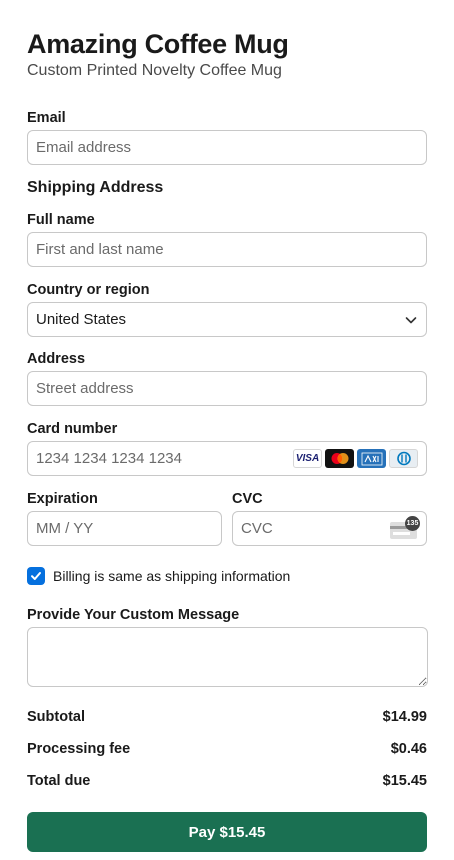  I want to click on billing-same-label: Billing is same as shipping information, so click(171, 576).